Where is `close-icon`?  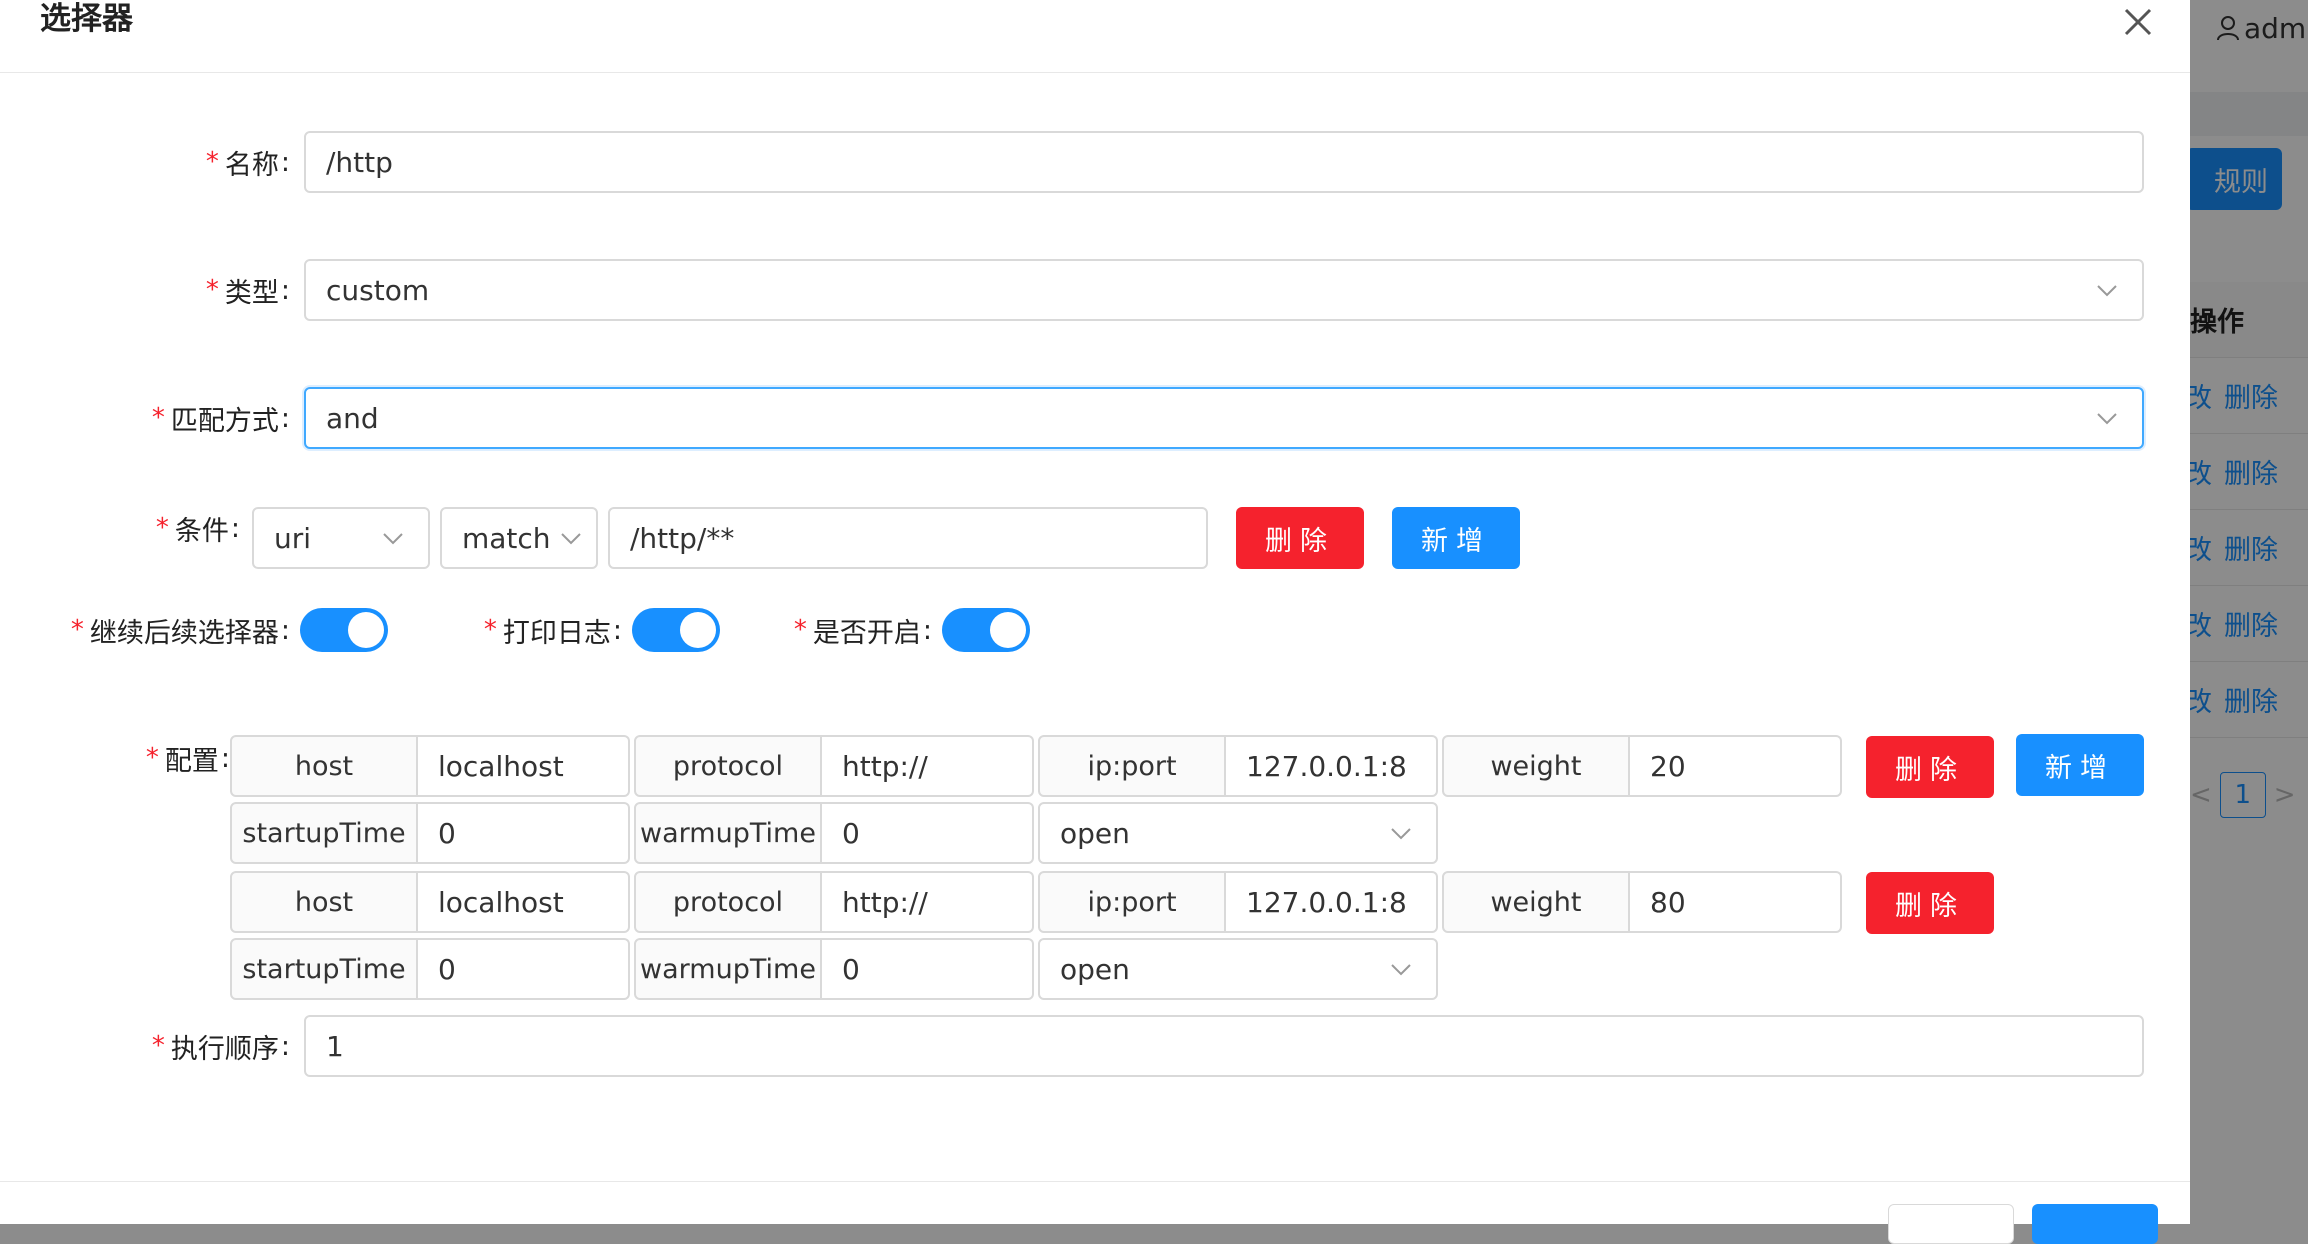
close-icon is located at coordinates (2138, 22).